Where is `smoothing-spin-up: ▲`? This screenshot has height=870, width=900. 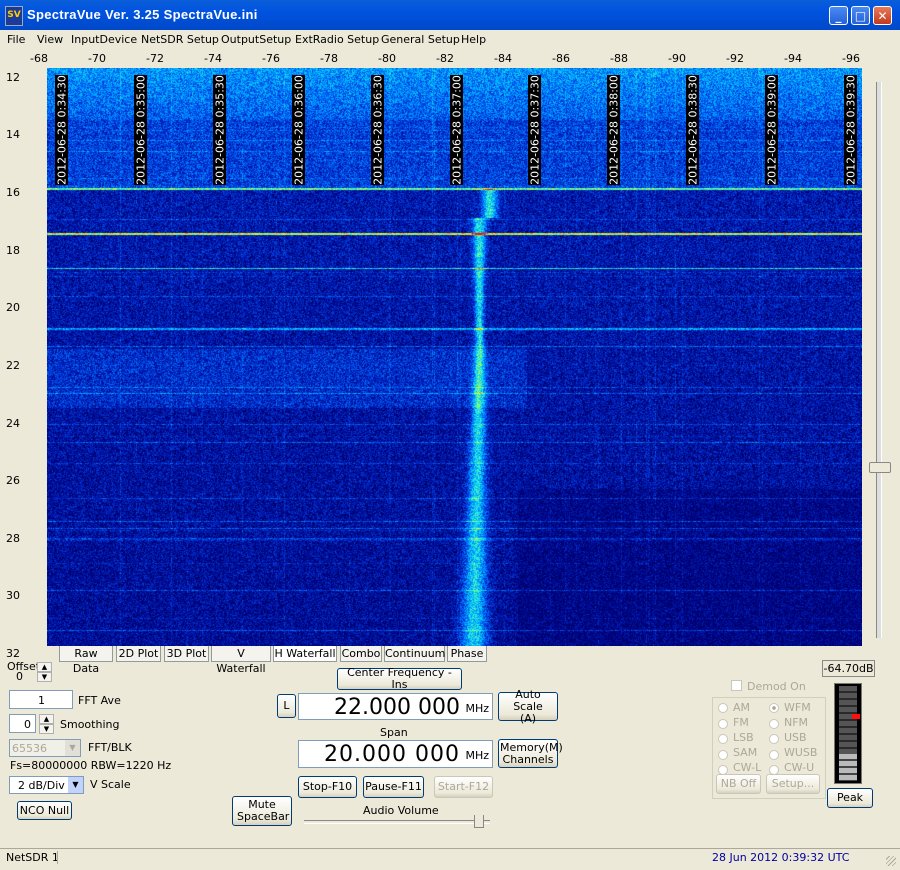 smoothing-spin-up: ▲ is located at coordinates (46, 719).